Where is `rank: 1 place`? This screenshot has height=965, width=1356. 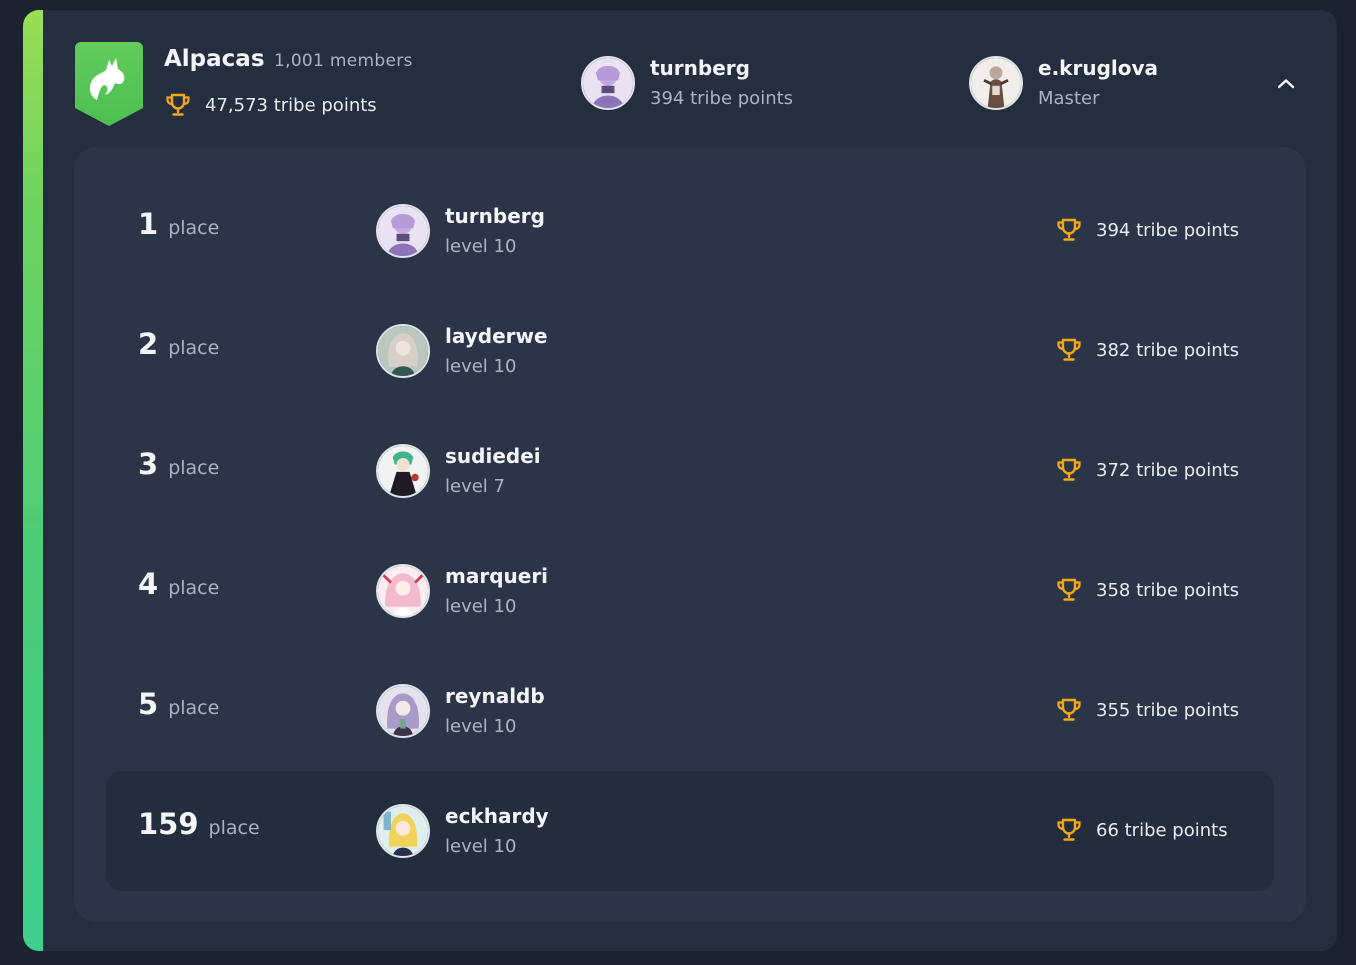 rank: 1 place is located at coordinates (178, 224).